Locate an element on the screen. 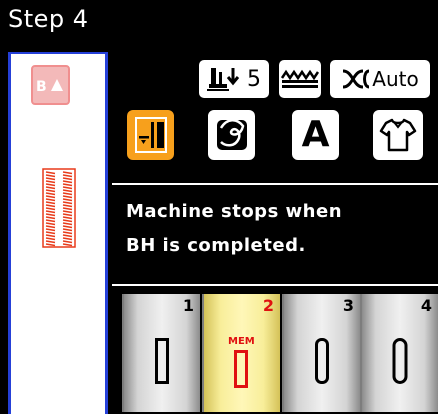 The height and width of the screenshot is (414, 438). pattern-number: 3 is located at coordinates (348, 305).